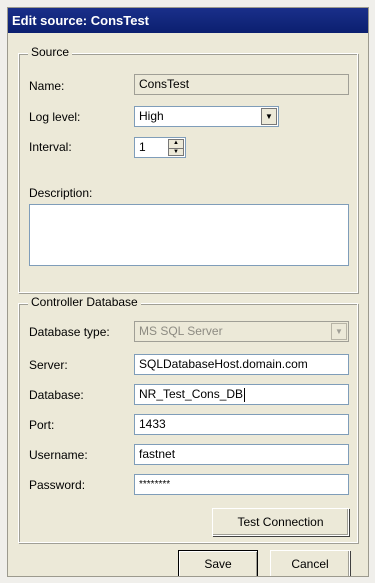 Image resolution: width=375 pixels, height=583 pixels. I want to click on interval-spinner: ▲ ▼, so click(176, 147).